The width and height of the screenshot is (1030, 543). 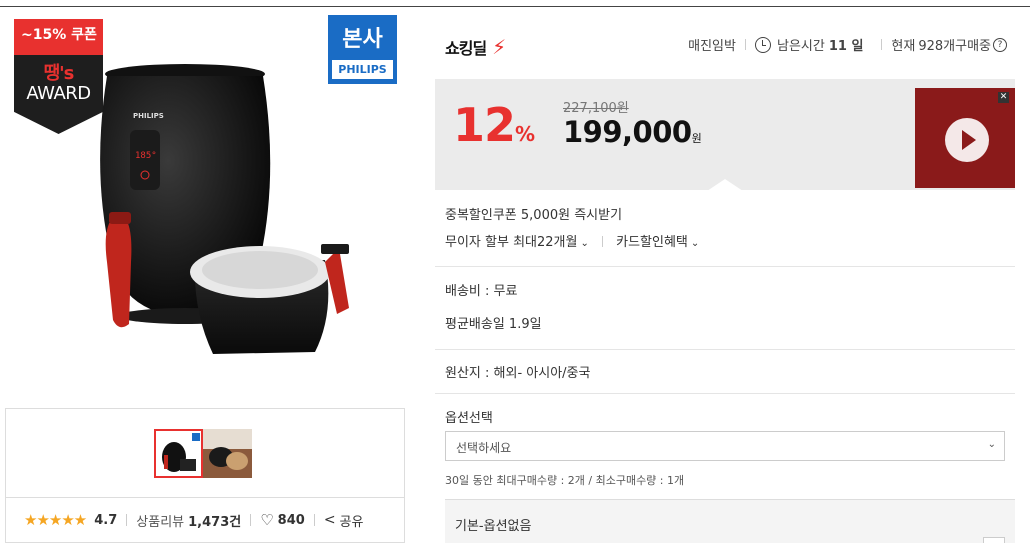 I want to click on average-delivery: 평균배송일 1.9일, so click(x=493, y=324).